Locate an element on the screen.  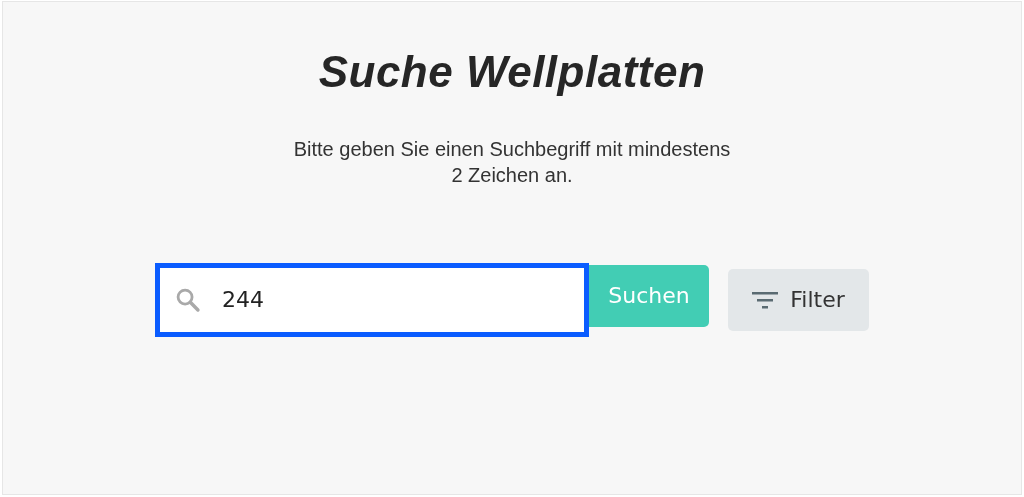
page-title: Suche Wellplatten is located at coordinates (512, 72).